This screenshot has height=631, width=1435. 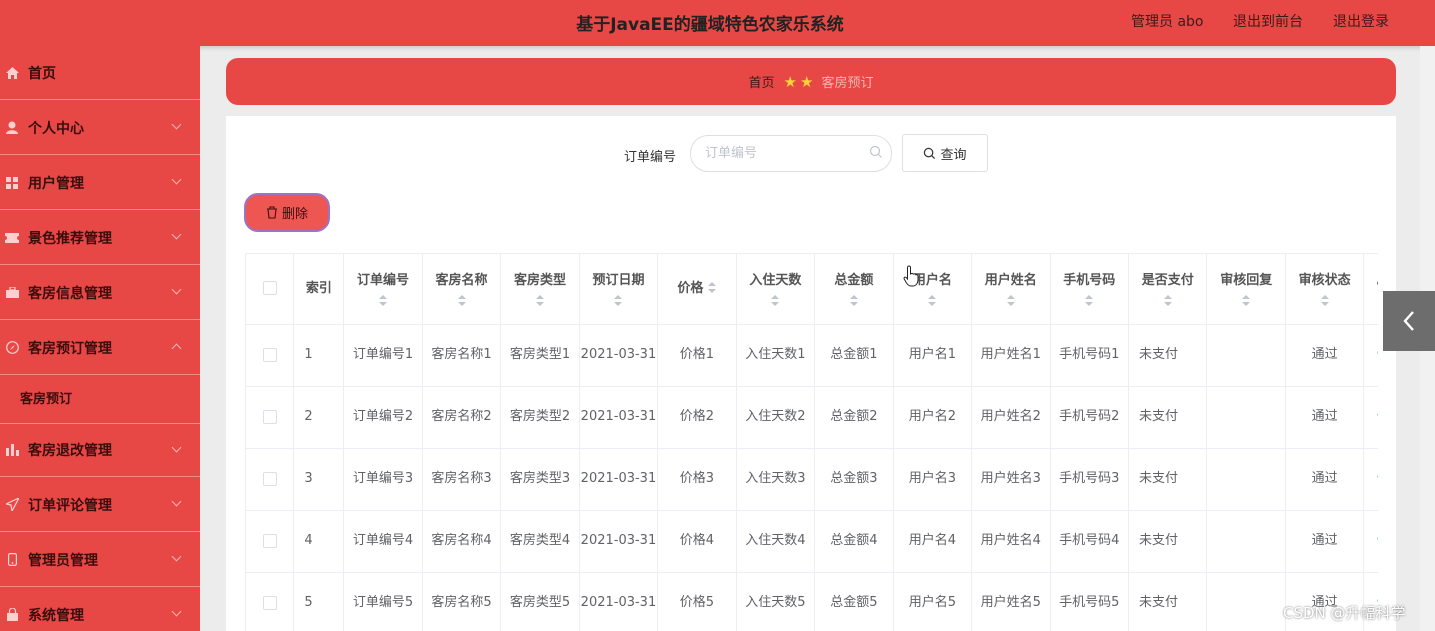 What do you see at coordinates (100, 560) in the screenshot?
I see `sidebar-item-admin-management: 管理员管理` at bounding box center [100, 560].